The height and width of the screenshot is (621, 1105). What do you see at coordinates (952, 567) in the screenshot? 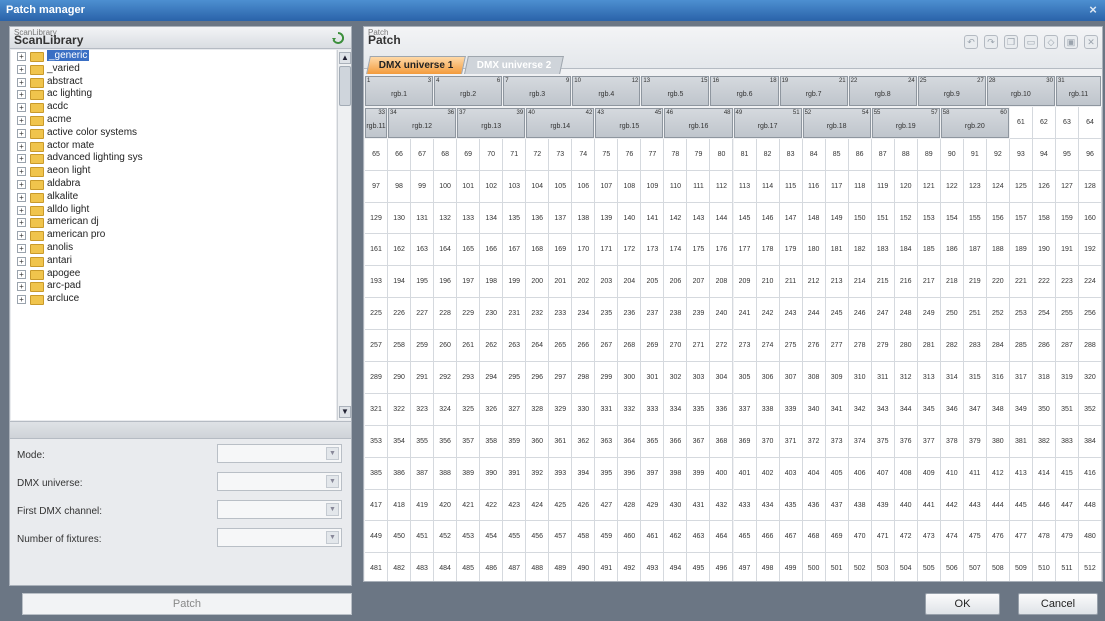
I see `channel-cell: 506` at bounding box center [952, 567].